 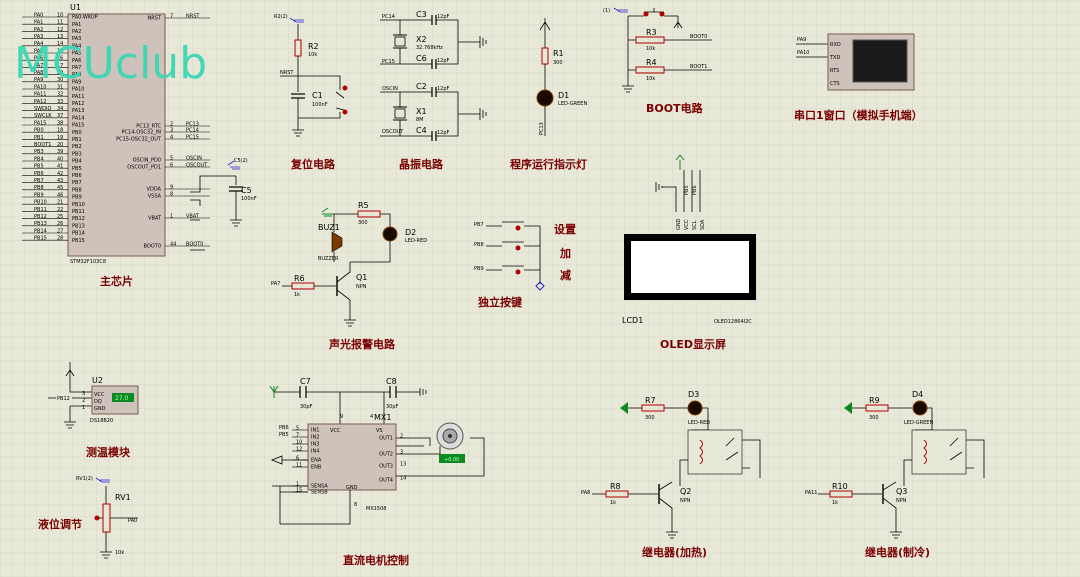 I want to click on mcu-pin-label: PA0-WKUP, so click(x=85, y=18).